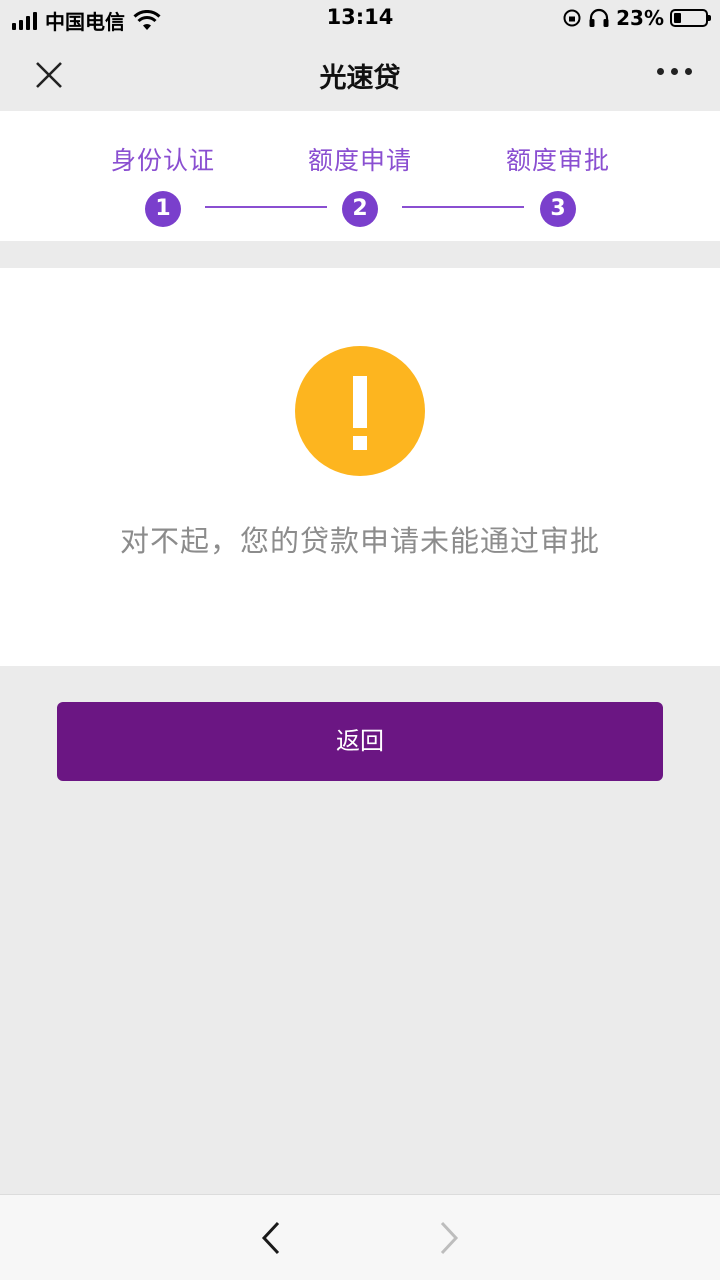 Image resolution: width=720 pixels, height=1280 pixels. What do you see at coordinates (572, 18) in the screenshot?
I see `rotation-lock-icon` at bounding box center [572, 18].